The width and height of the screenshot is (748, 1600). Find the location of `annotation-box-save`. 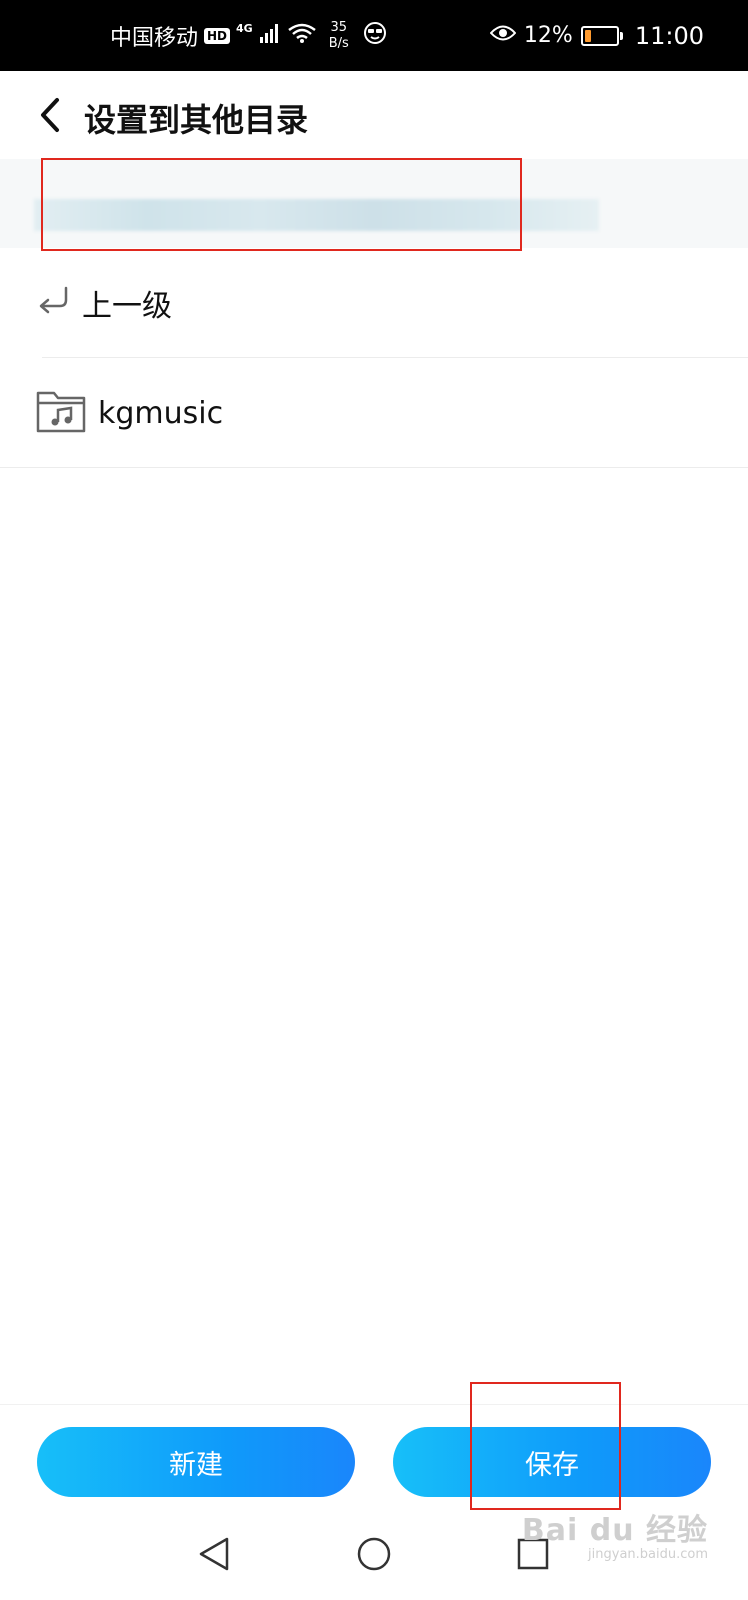

annotation-box-save is located at coordinates (545, 1446).